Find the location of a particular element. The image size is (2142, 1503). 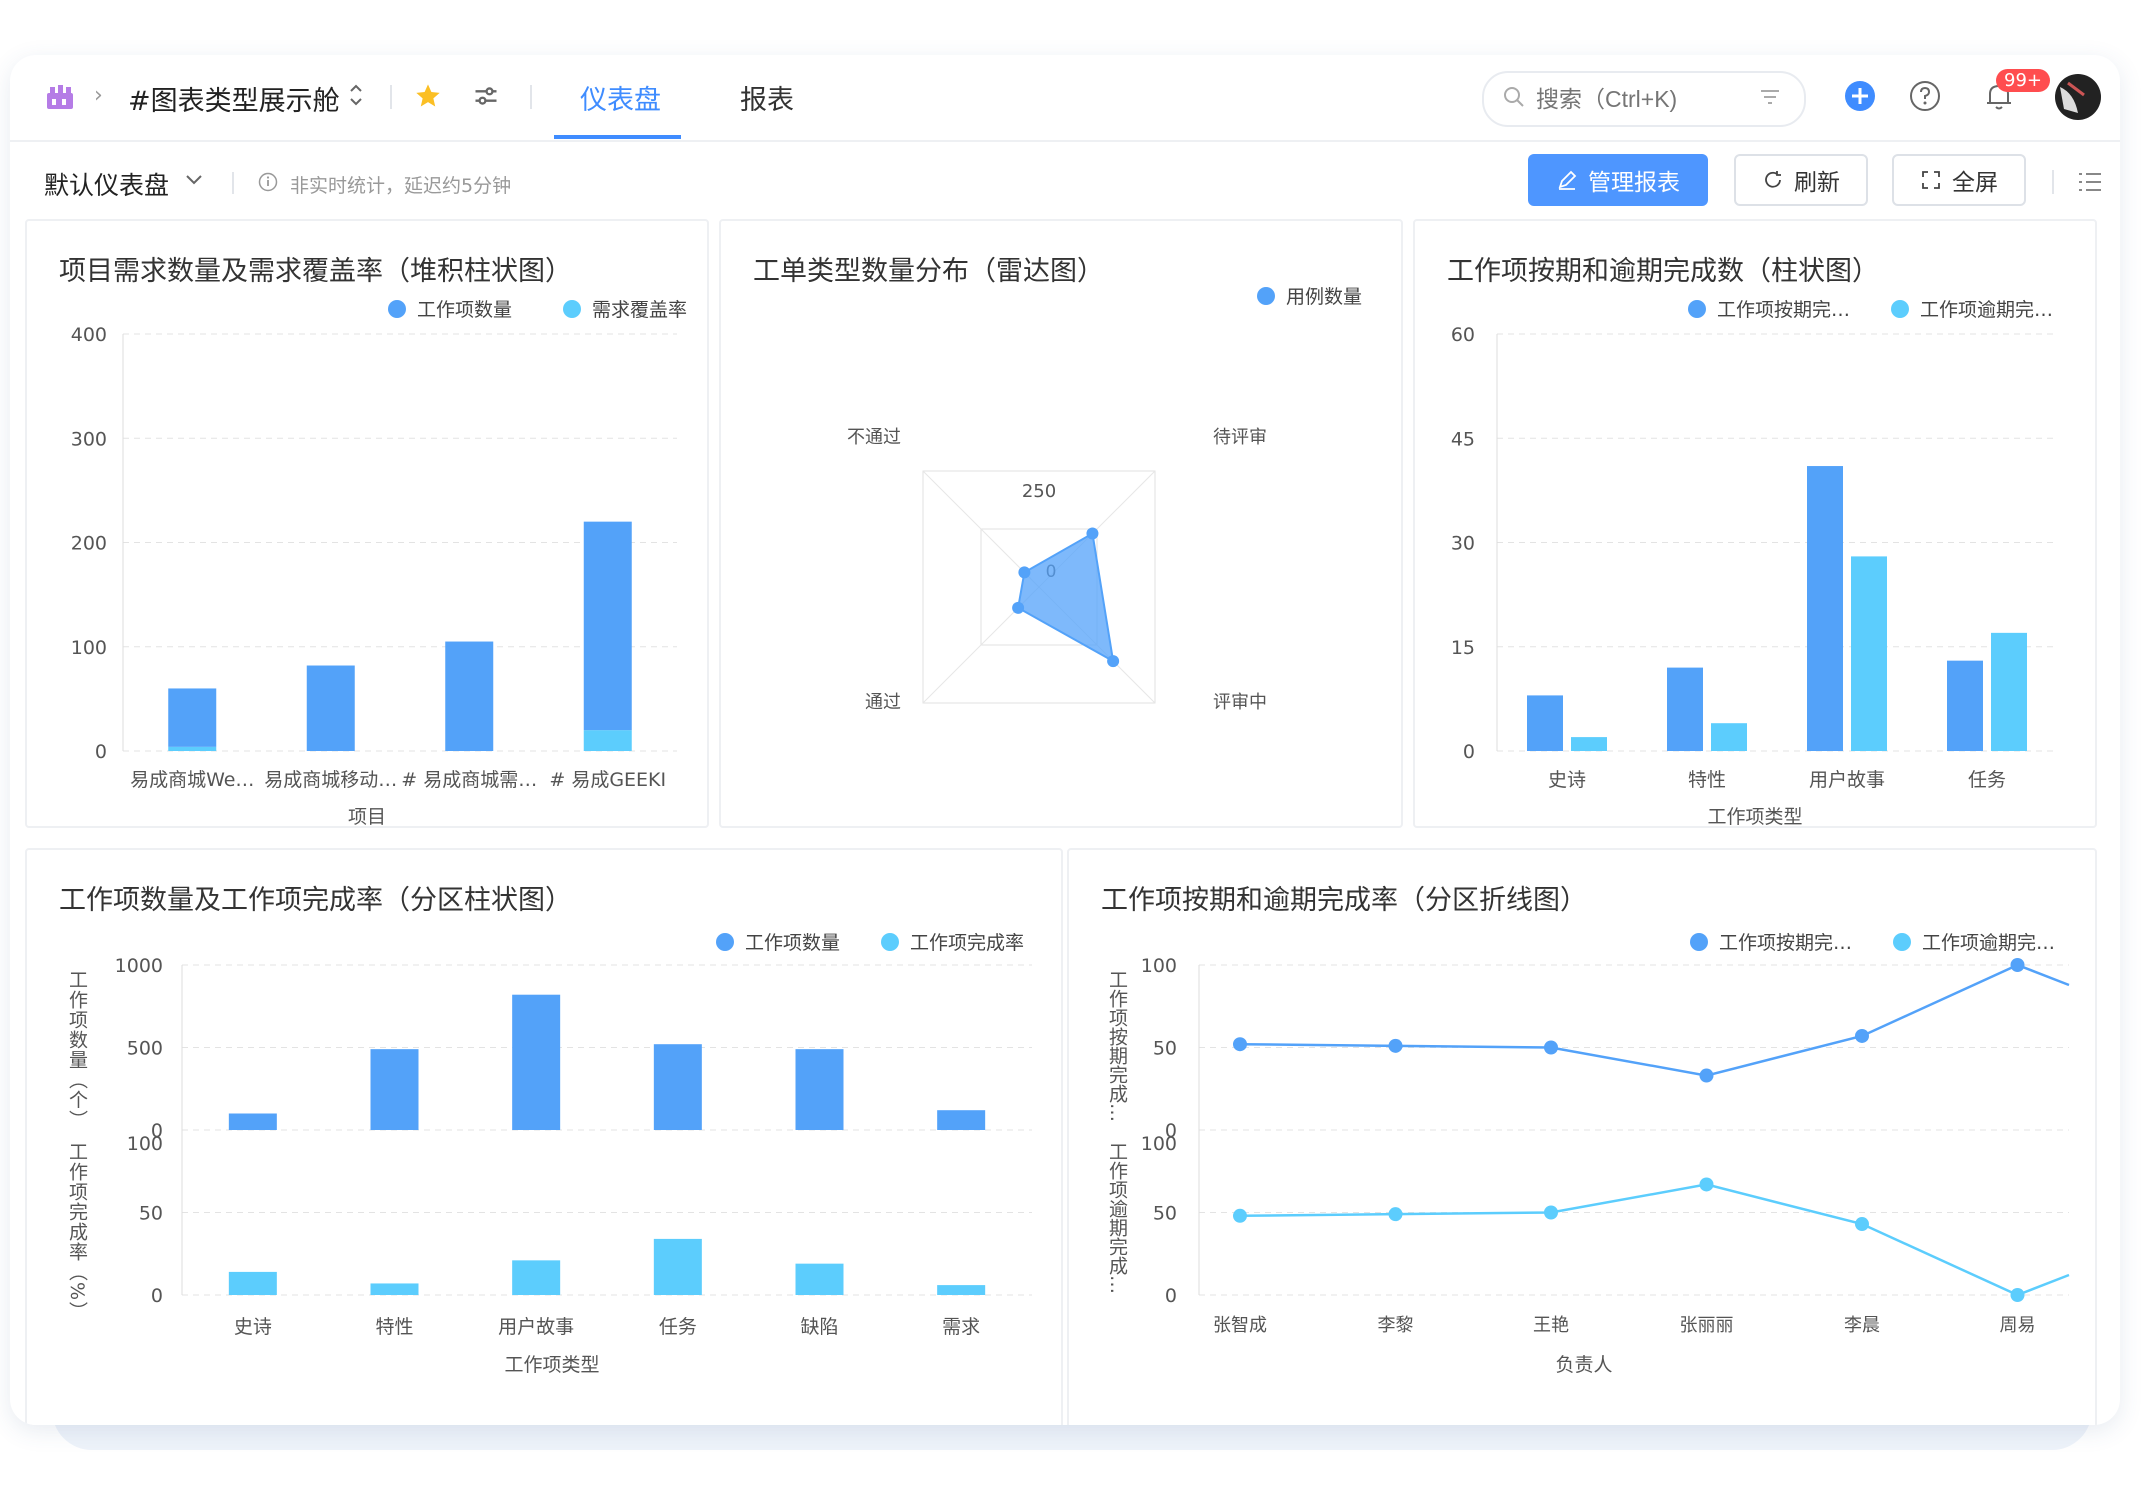

y-tick-label: 200 is located at coordinates (89, 544).